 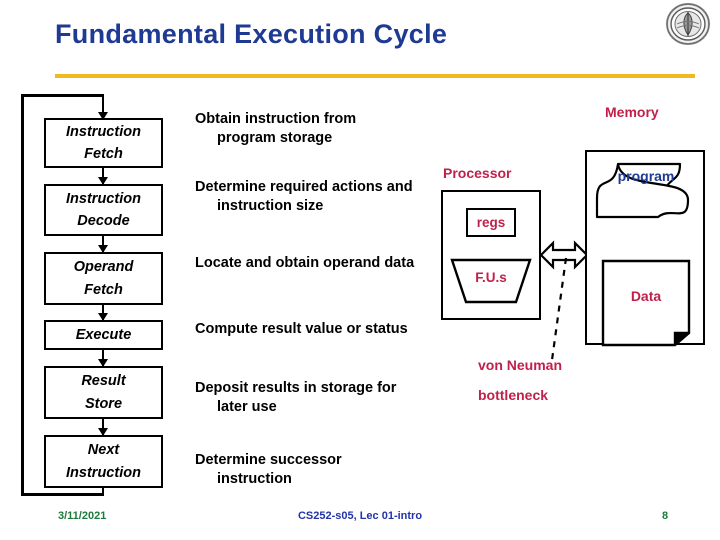 I want to click on bottleneck-pointer-line, so click(x=560, y=307).